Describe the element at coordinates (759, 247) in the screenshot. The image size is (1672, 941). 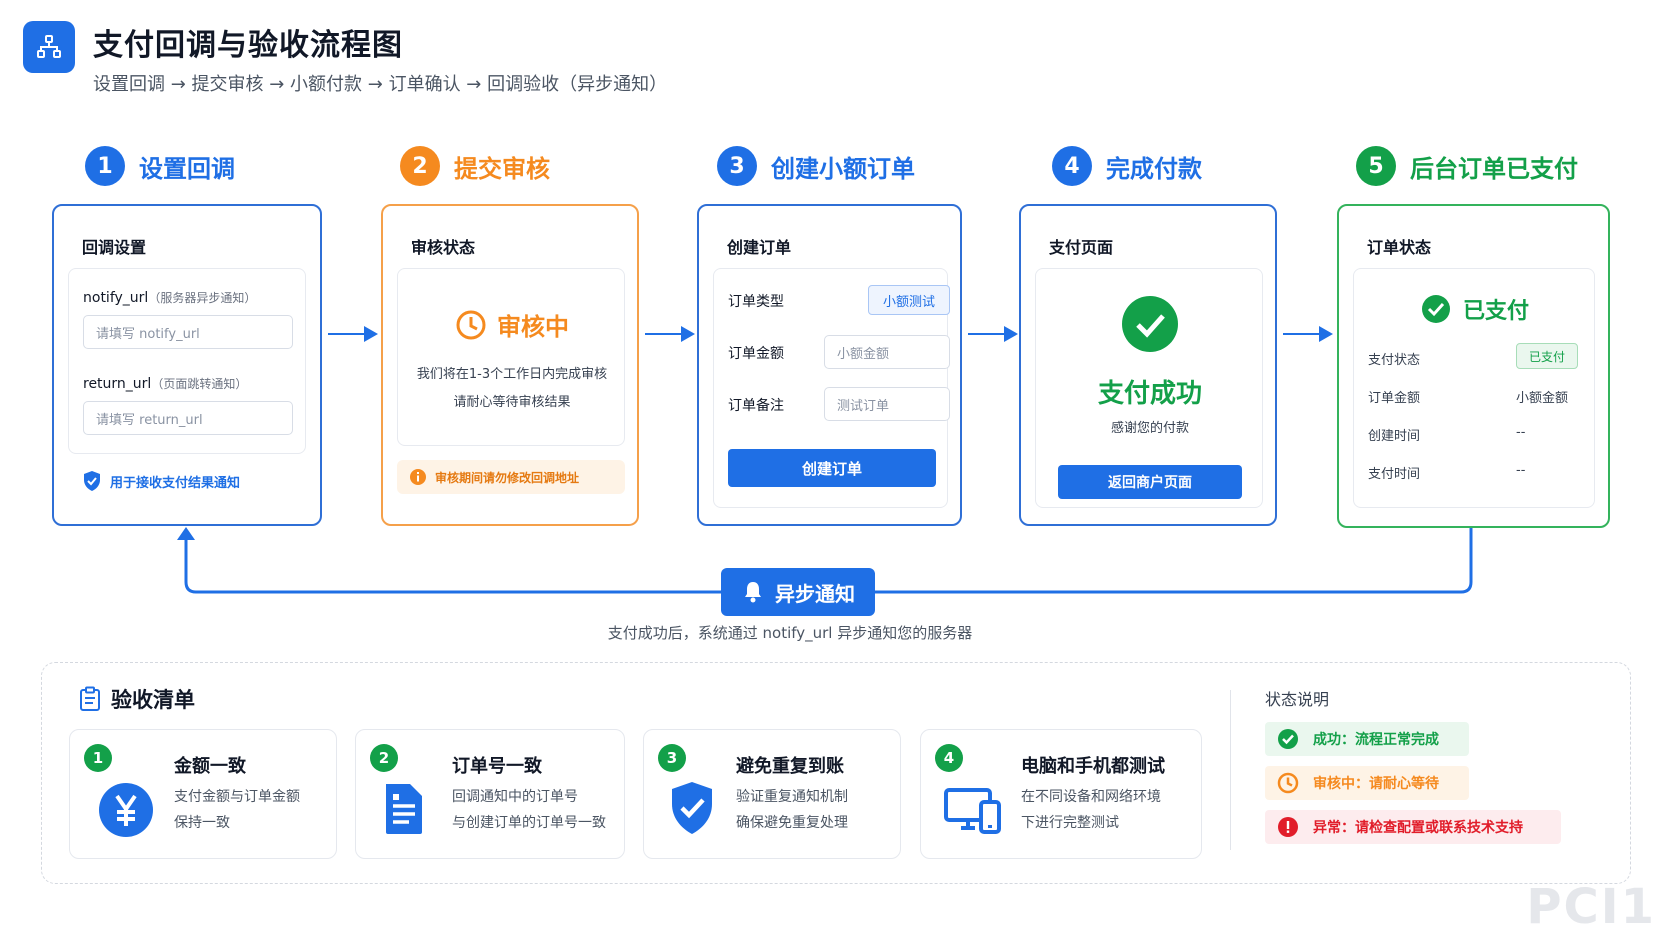
I see `card-label: 创建订单` at that location.